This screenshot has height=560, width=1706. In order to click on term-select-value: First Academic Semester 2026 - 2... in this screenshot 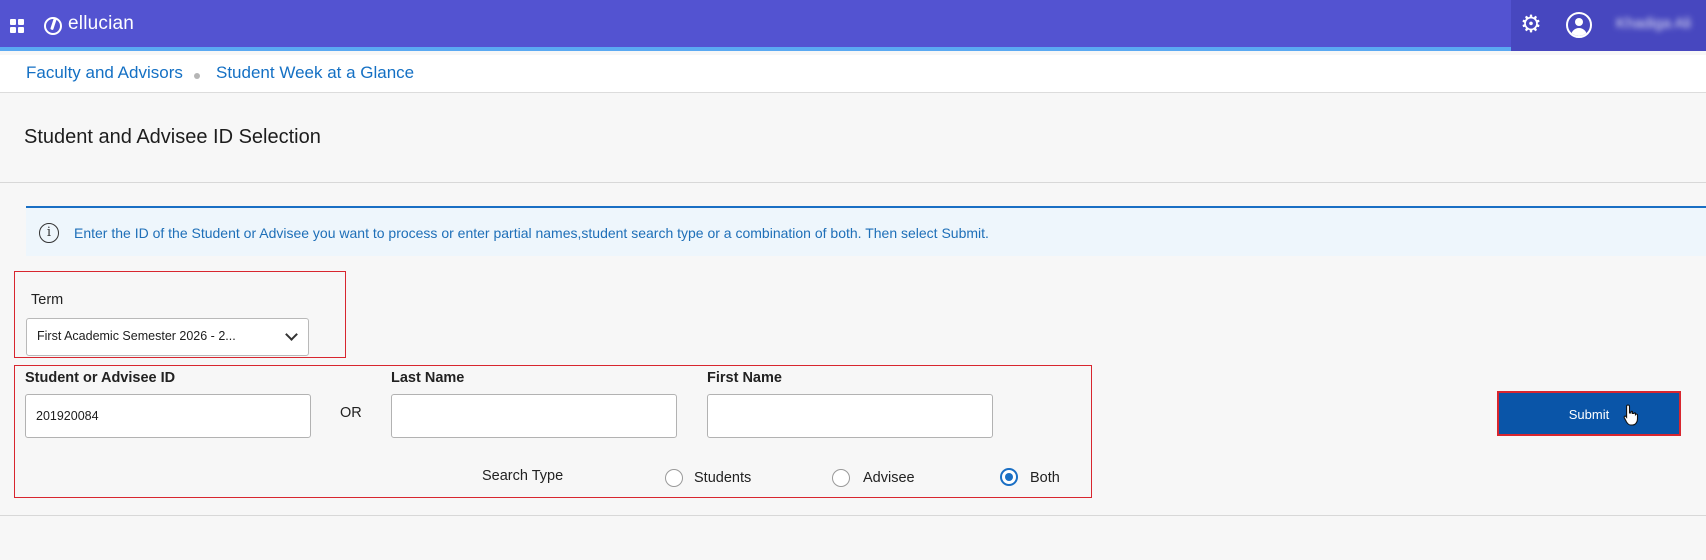, I will do `click(136, 336)`.